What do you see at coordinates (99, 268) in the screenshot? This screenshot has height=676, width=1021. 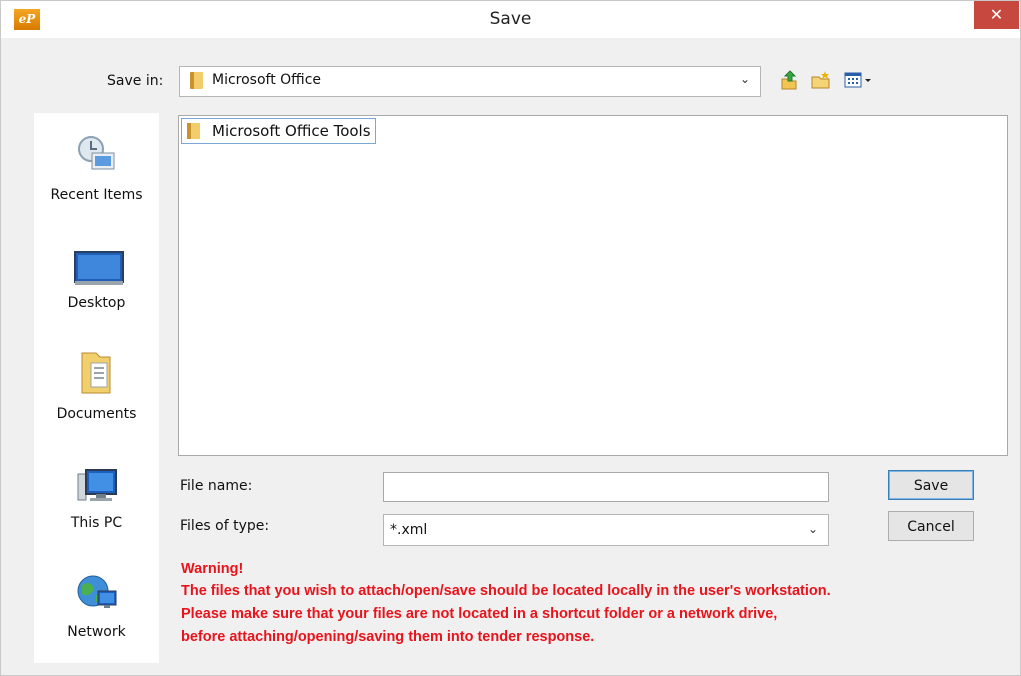 I see `desktop-icon` at bounding box center [99, 268].